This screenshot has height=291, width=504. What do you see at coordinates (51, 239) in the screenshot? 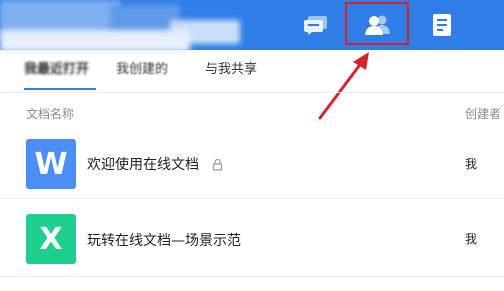
I see `sheet-doc-icon: X` at bounding box center [51, 239].